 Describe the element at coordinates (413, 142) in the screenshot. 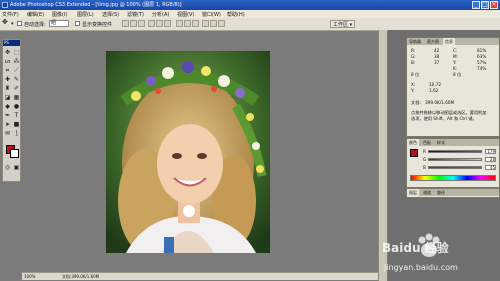

I see `tab-color: 颜色` at that location.